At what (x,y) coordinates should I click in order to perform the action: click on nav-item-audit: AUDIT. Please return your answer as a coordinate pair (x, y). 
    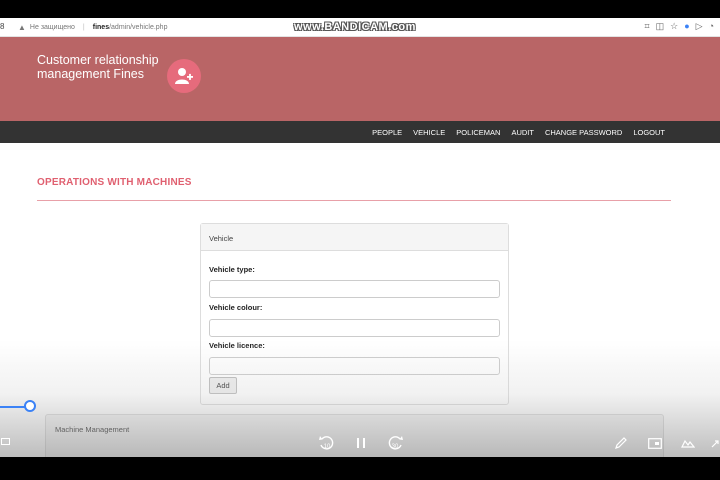
    Looking at the image, I should click on (522, 132).